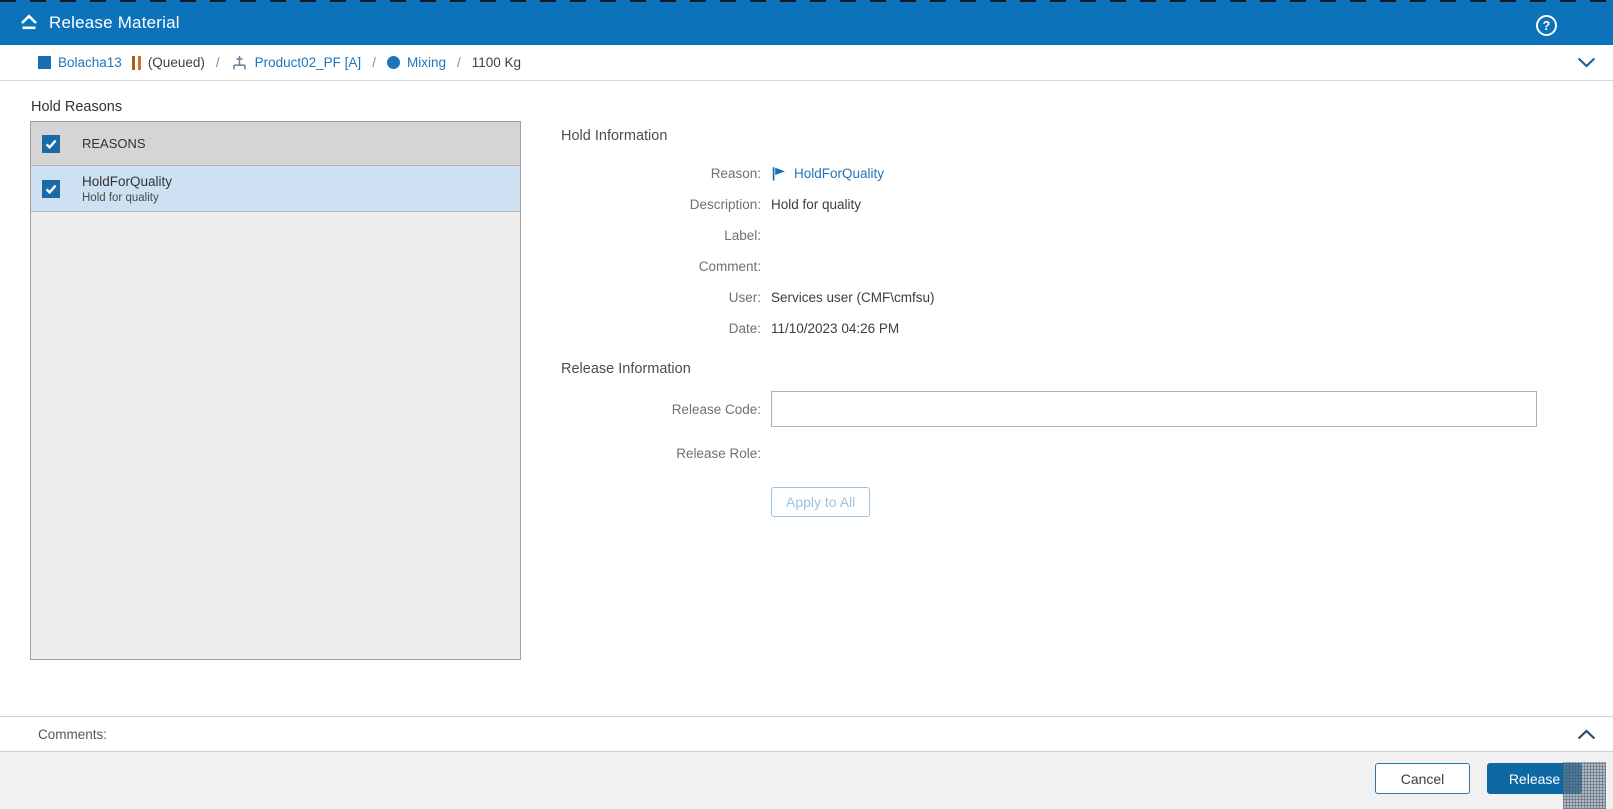 This screenshot has width=1613, height=809. Describe the element at coordinates (73, 734) in the screenshot. I see `comments-label: Comments:` at that location.